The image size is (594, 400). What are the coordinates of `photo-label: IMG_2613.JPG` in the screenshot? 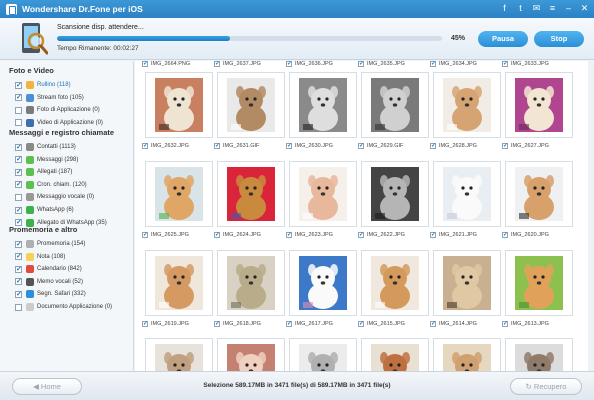 It's located at (525, 323).